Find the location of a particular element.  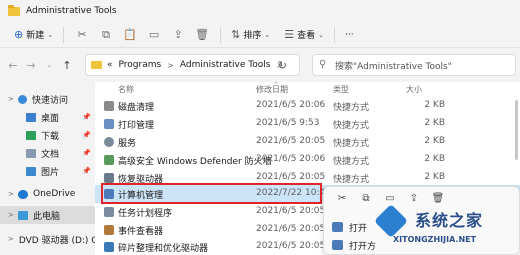

sidebar-item-label: 桌面 is located at coordinates (50, 118).